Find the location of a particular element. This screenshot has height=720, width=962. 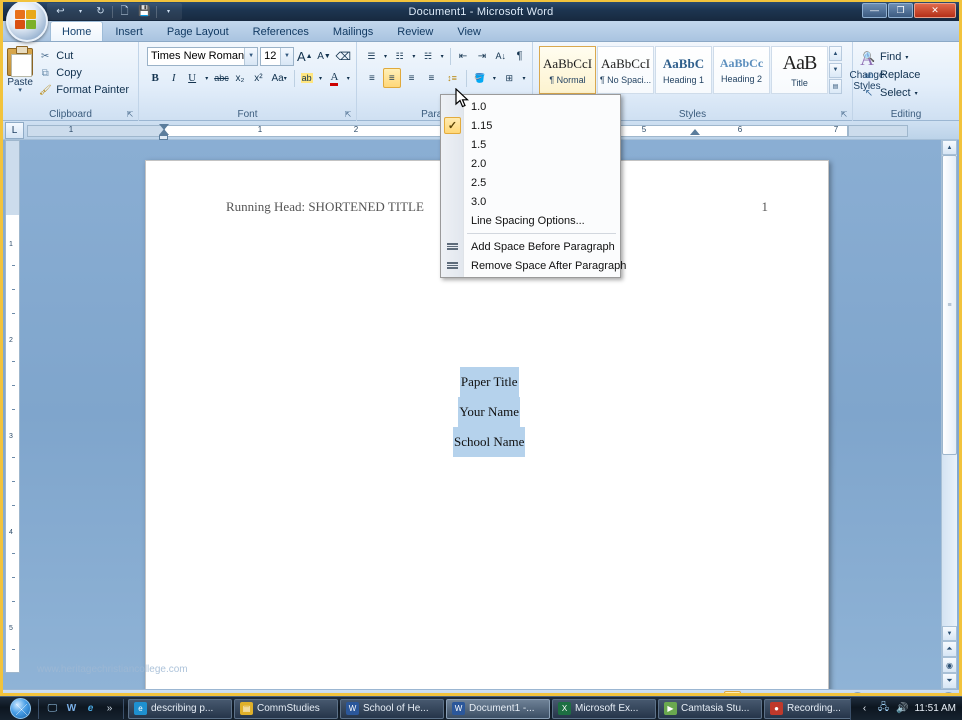

text-highlight-dropdown-button: ▾ is located at coordinates (320, 78).